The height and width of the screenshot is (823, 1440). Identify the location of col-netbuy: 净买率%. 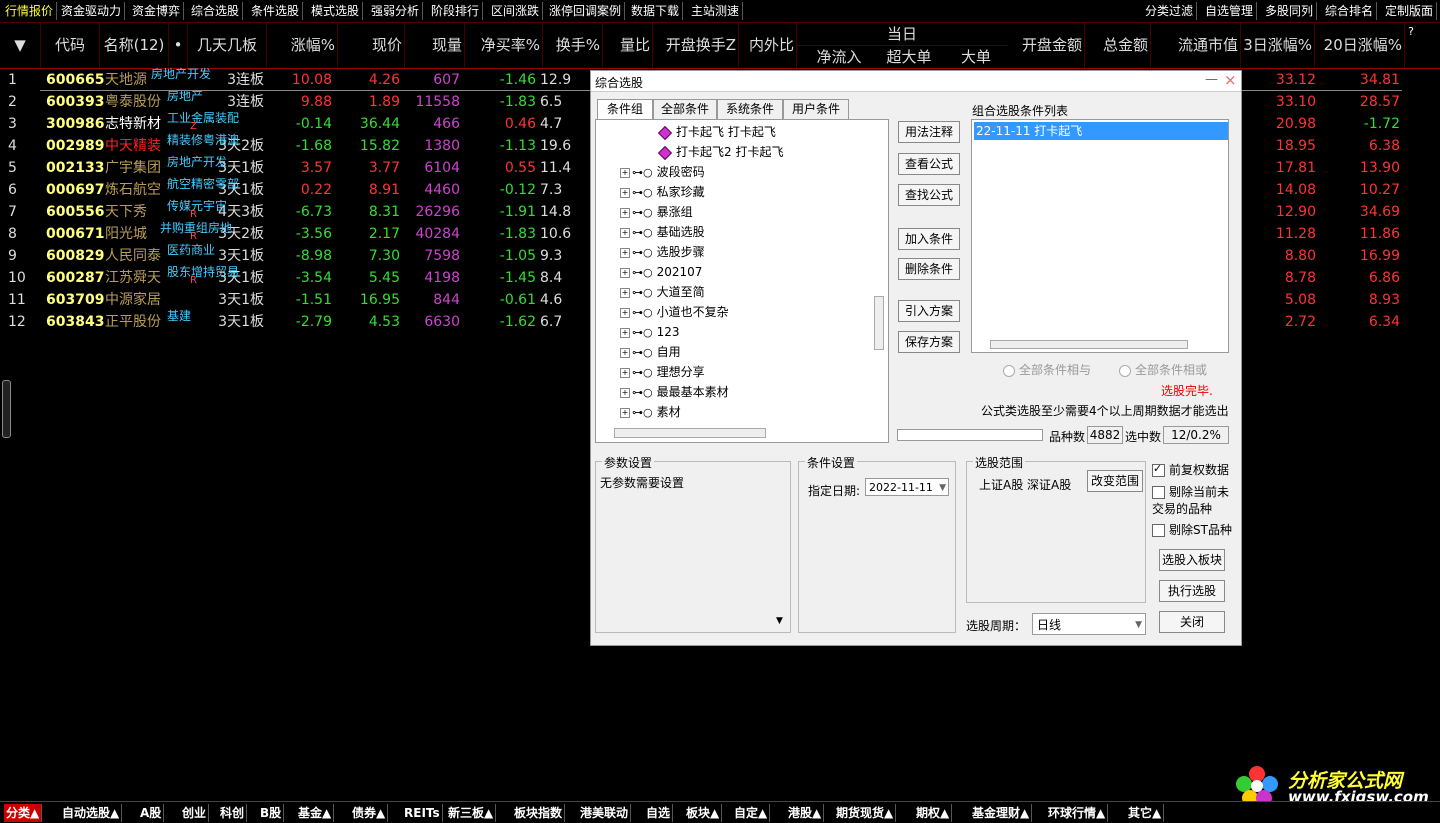
(503, 45).